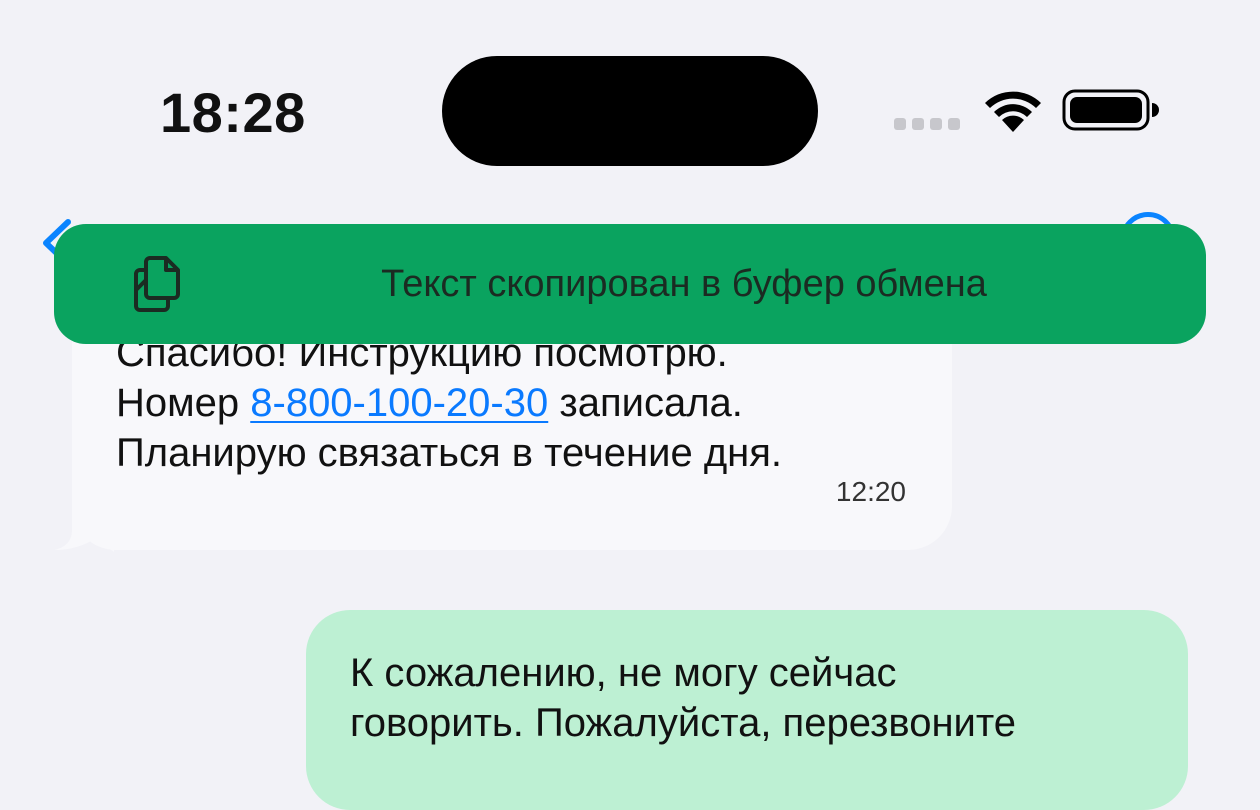 The height and width of the screenshot is (810, 1260). Describe the element at coordinates (233, 112) in the screenshot. I see `status-time: 18:28` at that location.